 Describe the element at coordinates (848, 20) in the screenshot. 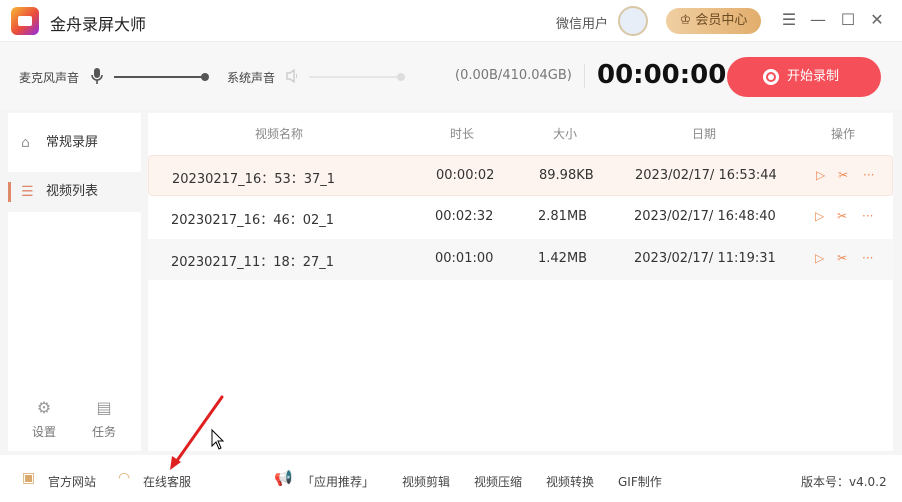

I see `maximize-button: ☐` at that location.